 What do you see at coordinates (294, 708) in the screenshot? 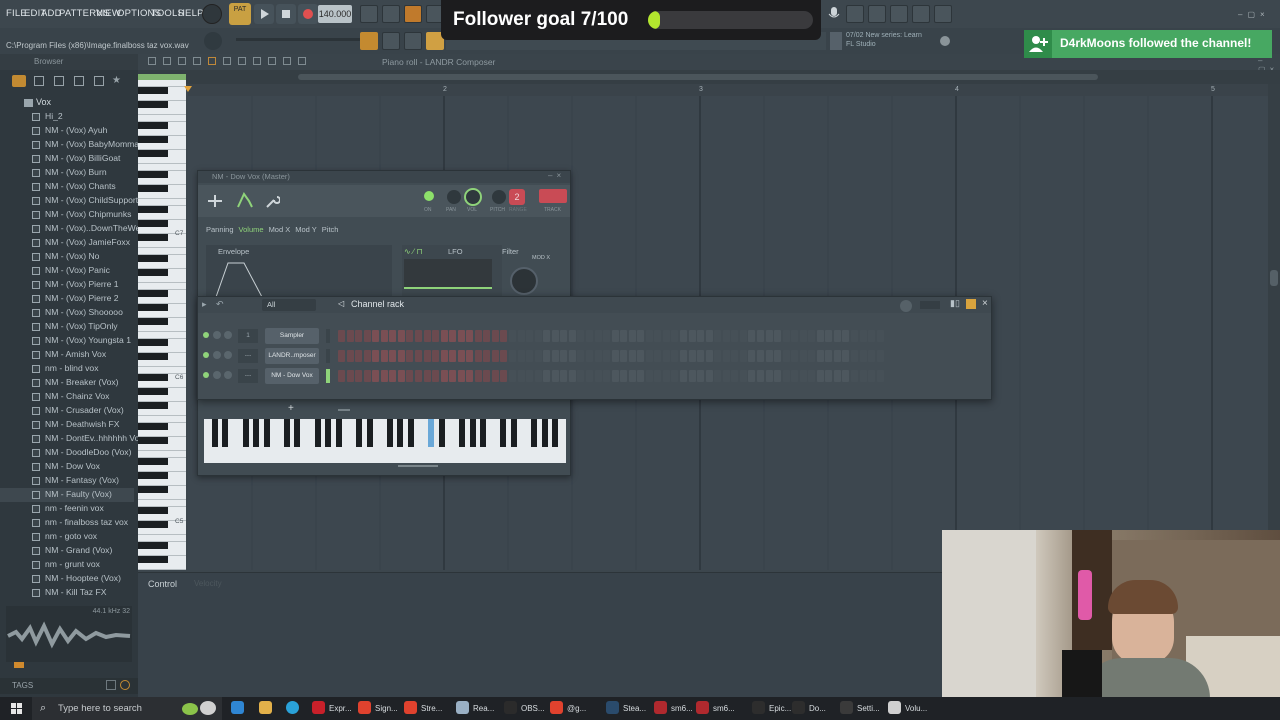
I see `telegram-icon` at bounding box center [294, 708].